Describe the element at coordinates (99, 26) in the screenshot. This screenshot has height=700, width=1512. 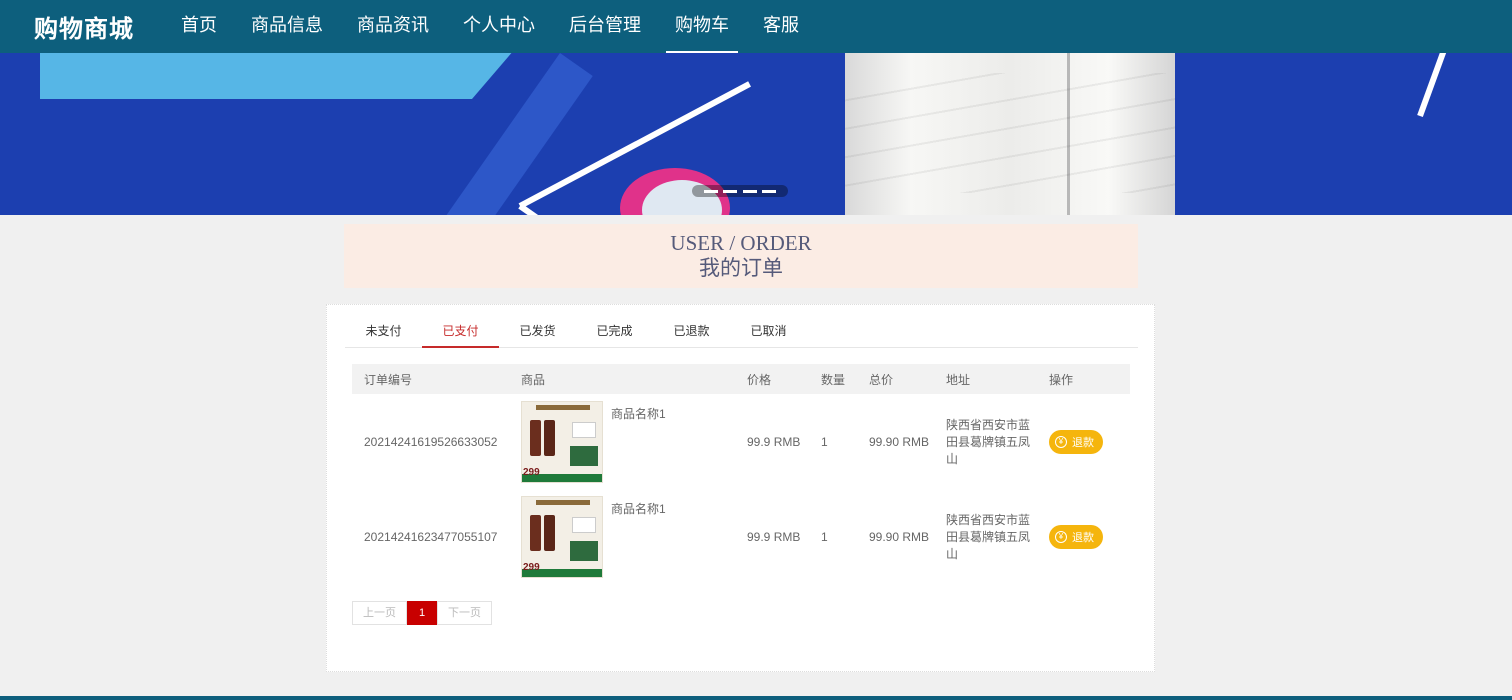
I see `site-logo-text: 购物商城` at that location.